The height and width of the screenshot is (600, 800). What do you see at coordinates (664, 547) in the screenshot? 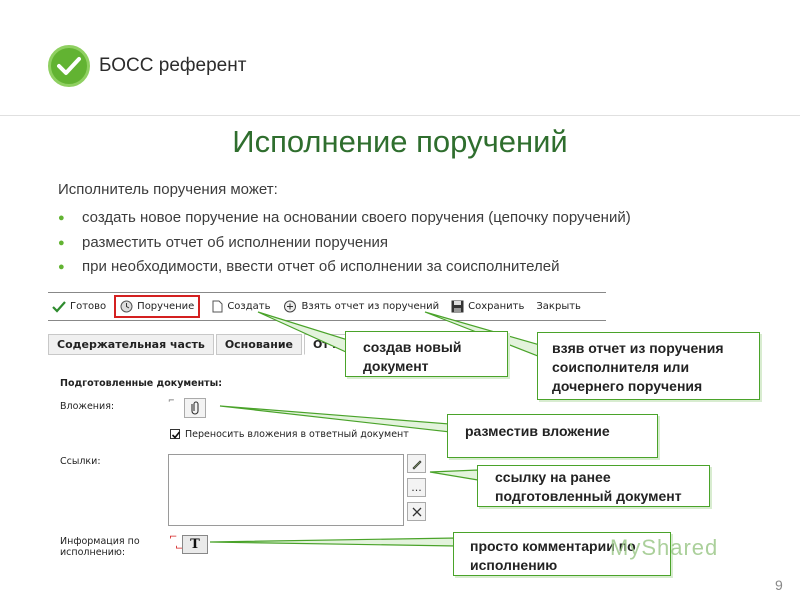
I see `watermark: MyShared` at bounding box center [664, 547].